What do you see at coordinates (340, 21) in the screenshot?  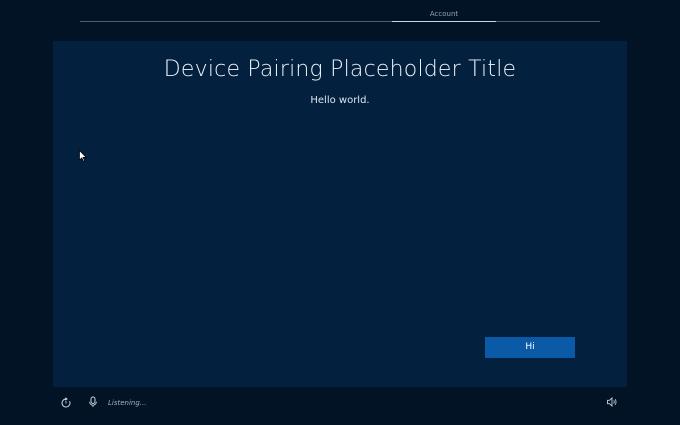 I see `progress-track` at bounding box center [340, 21].